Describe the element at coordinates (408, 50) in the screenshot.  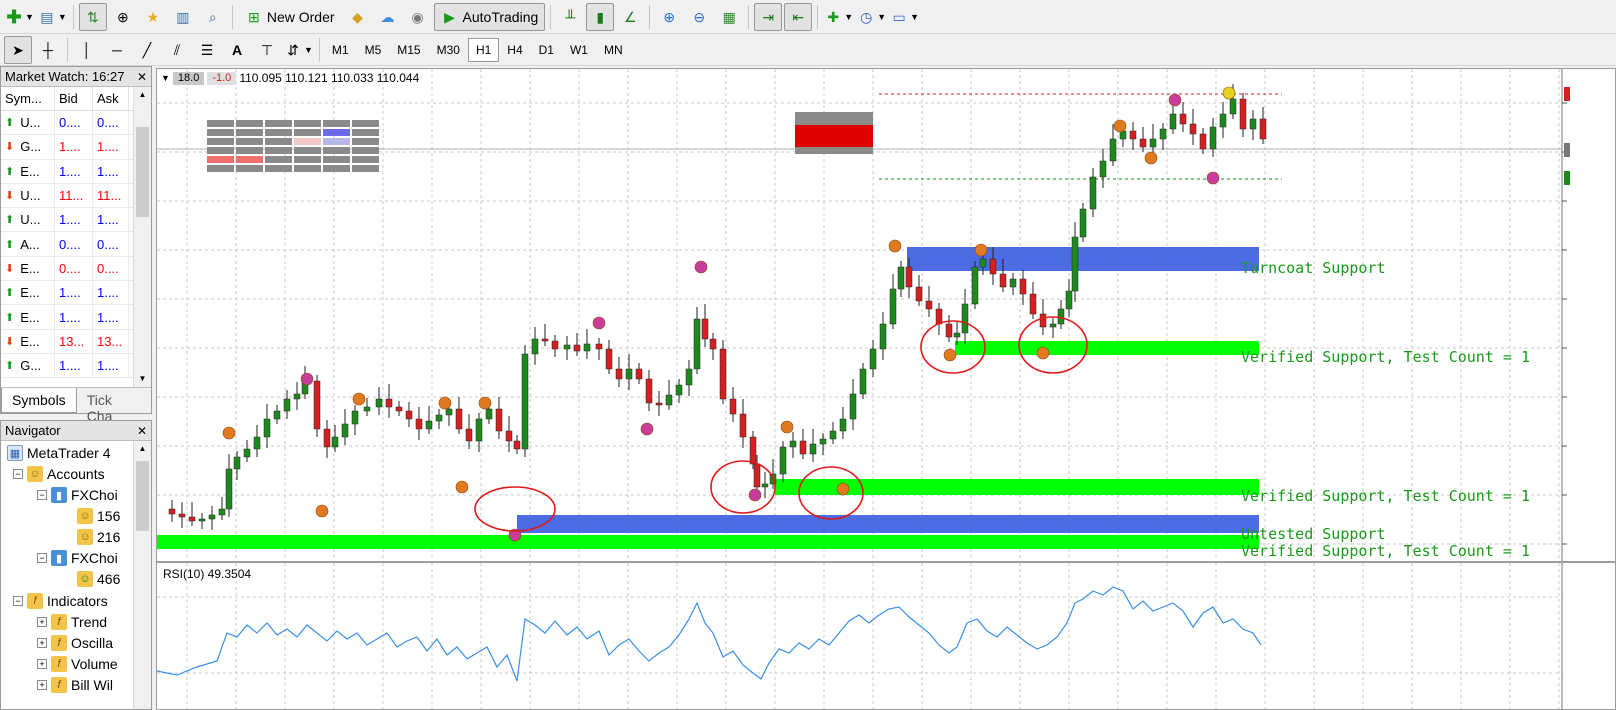
I see `timeframe-m15: M15` at that location.